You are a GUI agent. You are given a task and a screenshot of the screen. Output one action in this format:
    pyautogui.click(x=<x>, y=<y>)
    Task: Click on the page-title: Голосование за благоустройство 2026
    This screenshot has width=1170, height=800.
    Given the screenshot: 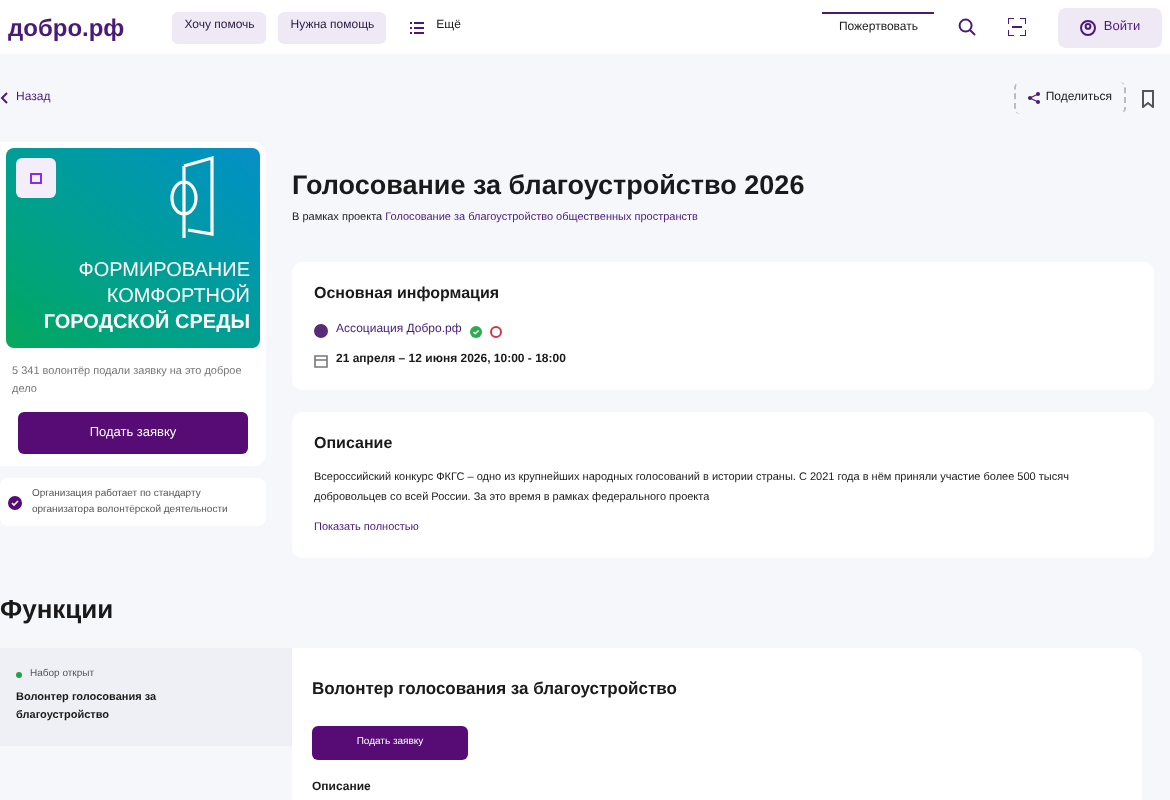 What is the action you would take?
    pyautogui.click(x=549, y=186)
    